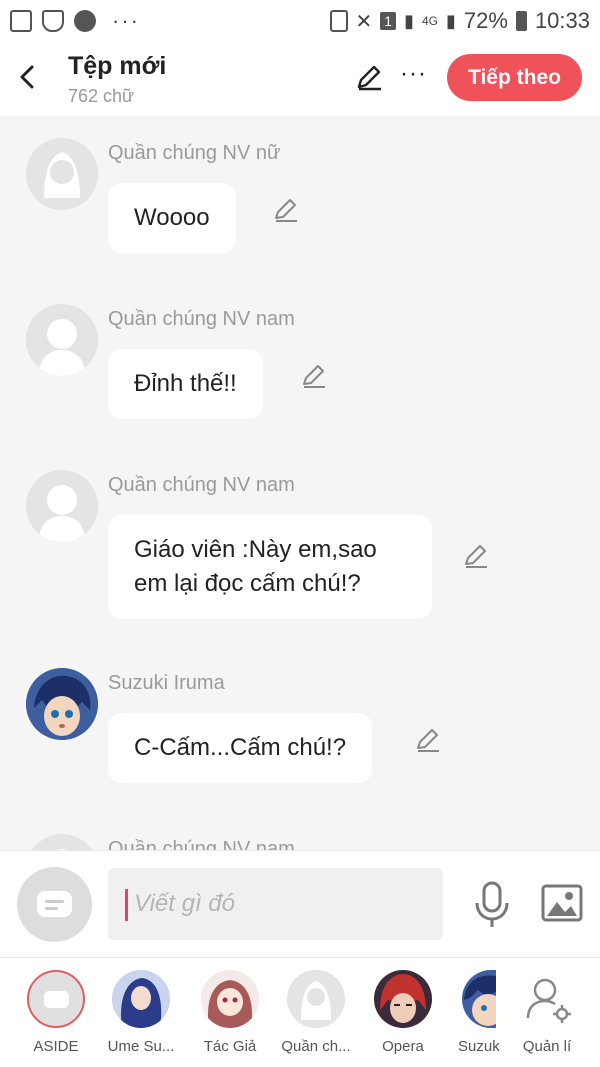 The width and height of the screenshot is (600, 1067). What do you see at coordinates (240, 748) in the screenshot?
I see `message-bubble: C-Cấm...Cấm chú!?` at bounding box center [240, 748].